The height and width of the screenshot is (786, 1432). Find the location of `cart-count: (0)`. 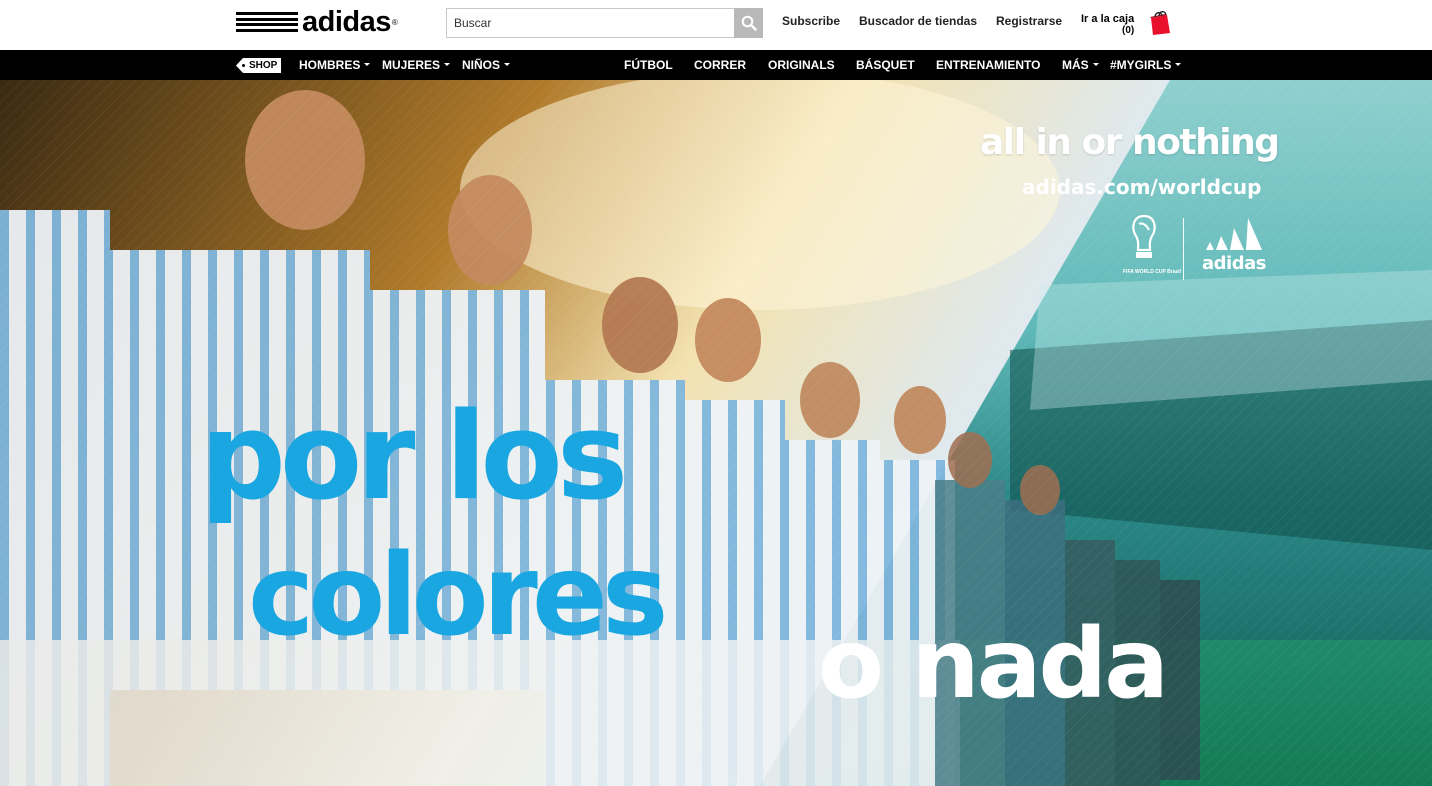

cart-count: (0) is located at coordinates (1128, 30).